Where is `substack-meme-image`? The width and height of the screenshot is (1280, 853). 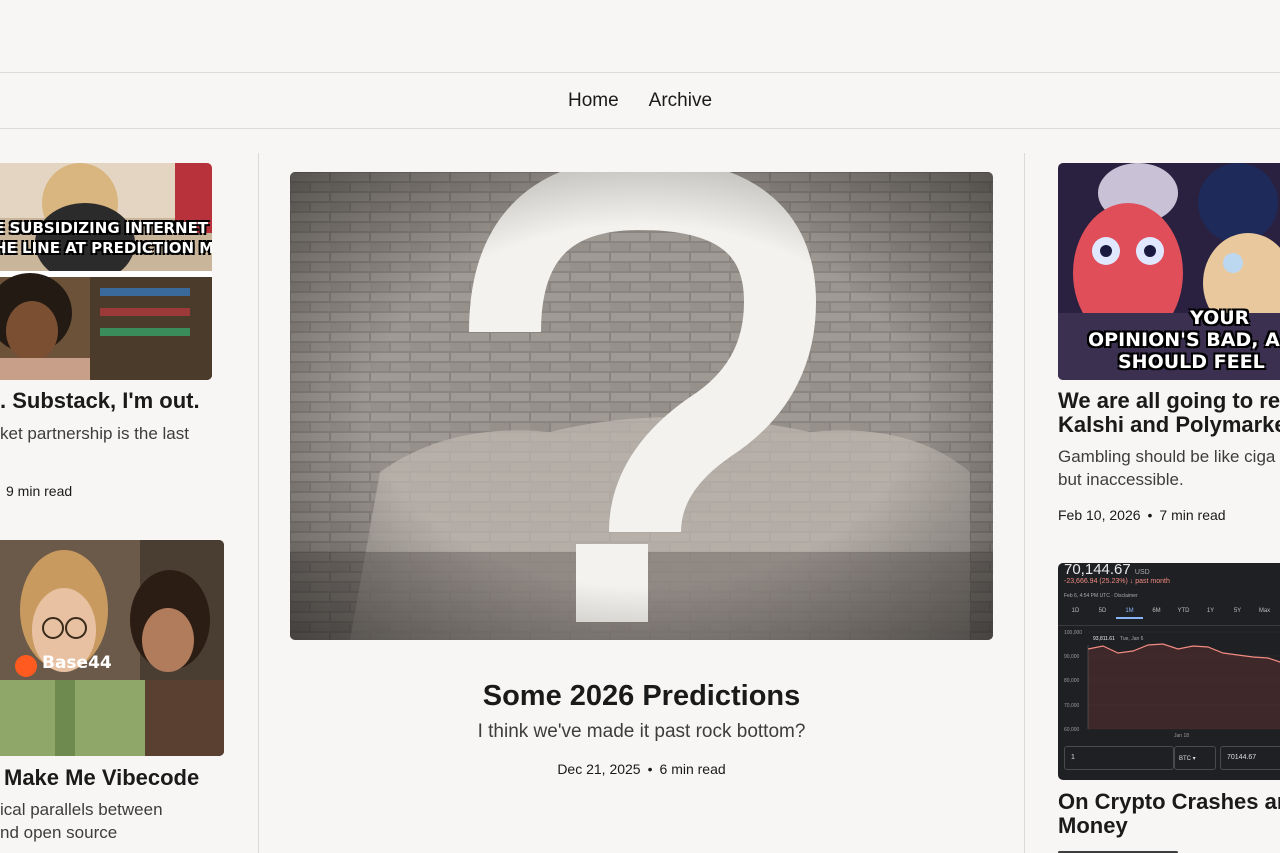
substack-meme-image is located at coordinates (106, 271).